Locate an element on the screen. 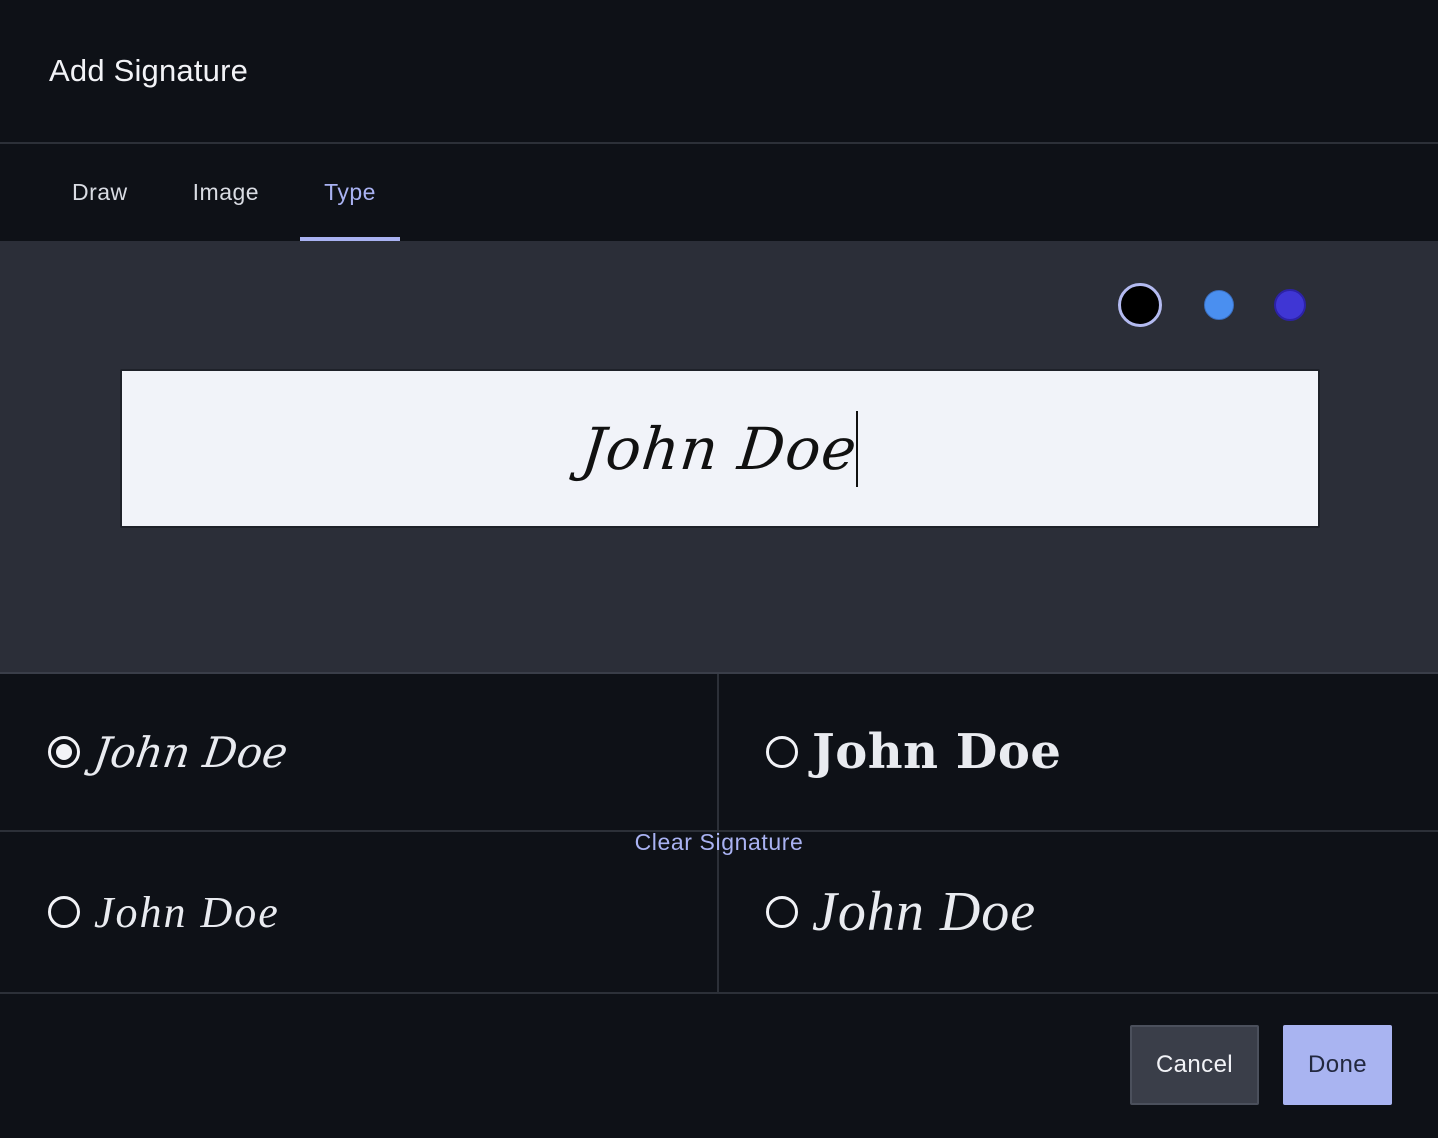  clear-signature-container: Clear Signature is located at coordinates (719, 842).